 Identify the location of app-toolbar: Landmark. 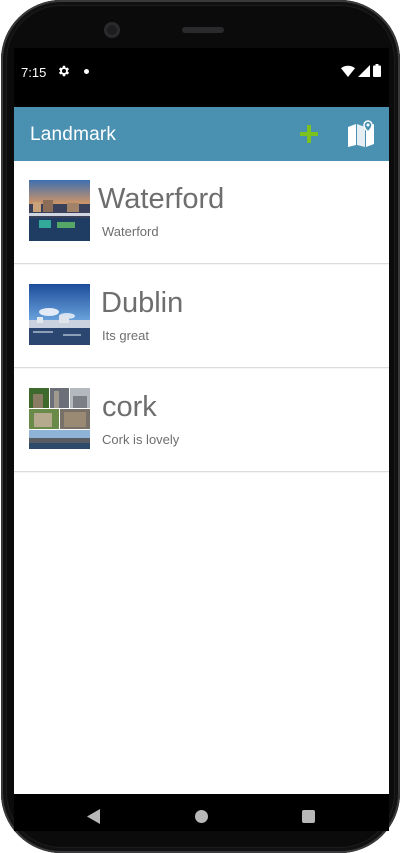
(201, 134).